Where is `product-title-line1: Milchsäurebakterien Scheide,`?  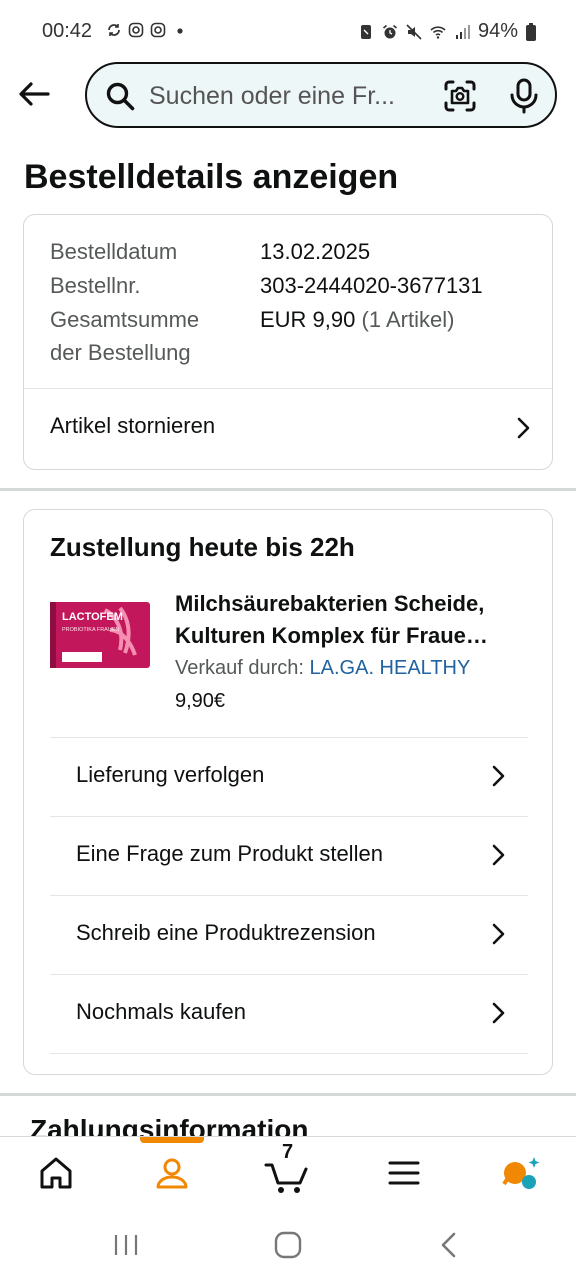
product-title-line1: Milchsäurebakterien Scheide, is located at coordinates (330, 603).